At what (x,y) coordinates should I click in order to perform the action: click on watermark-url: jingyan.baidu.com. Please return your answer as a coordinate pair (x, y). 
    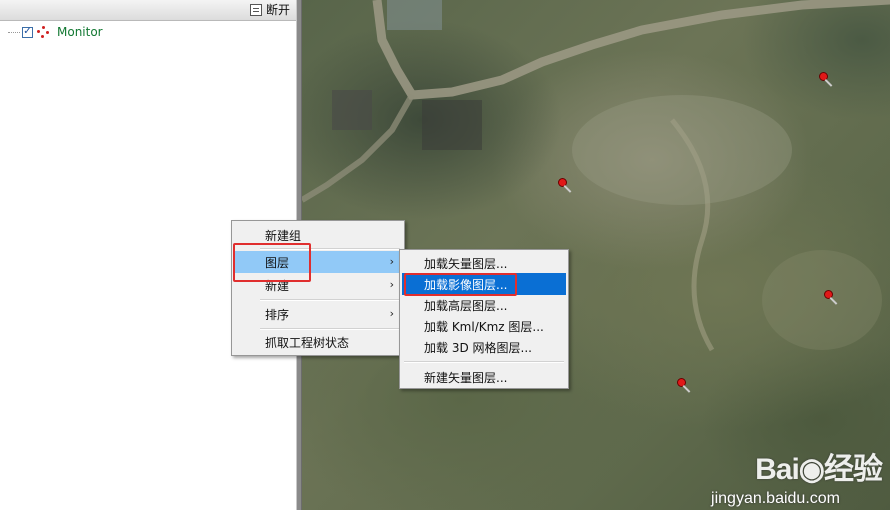
    Looking at the image, I should click on (775, 498).